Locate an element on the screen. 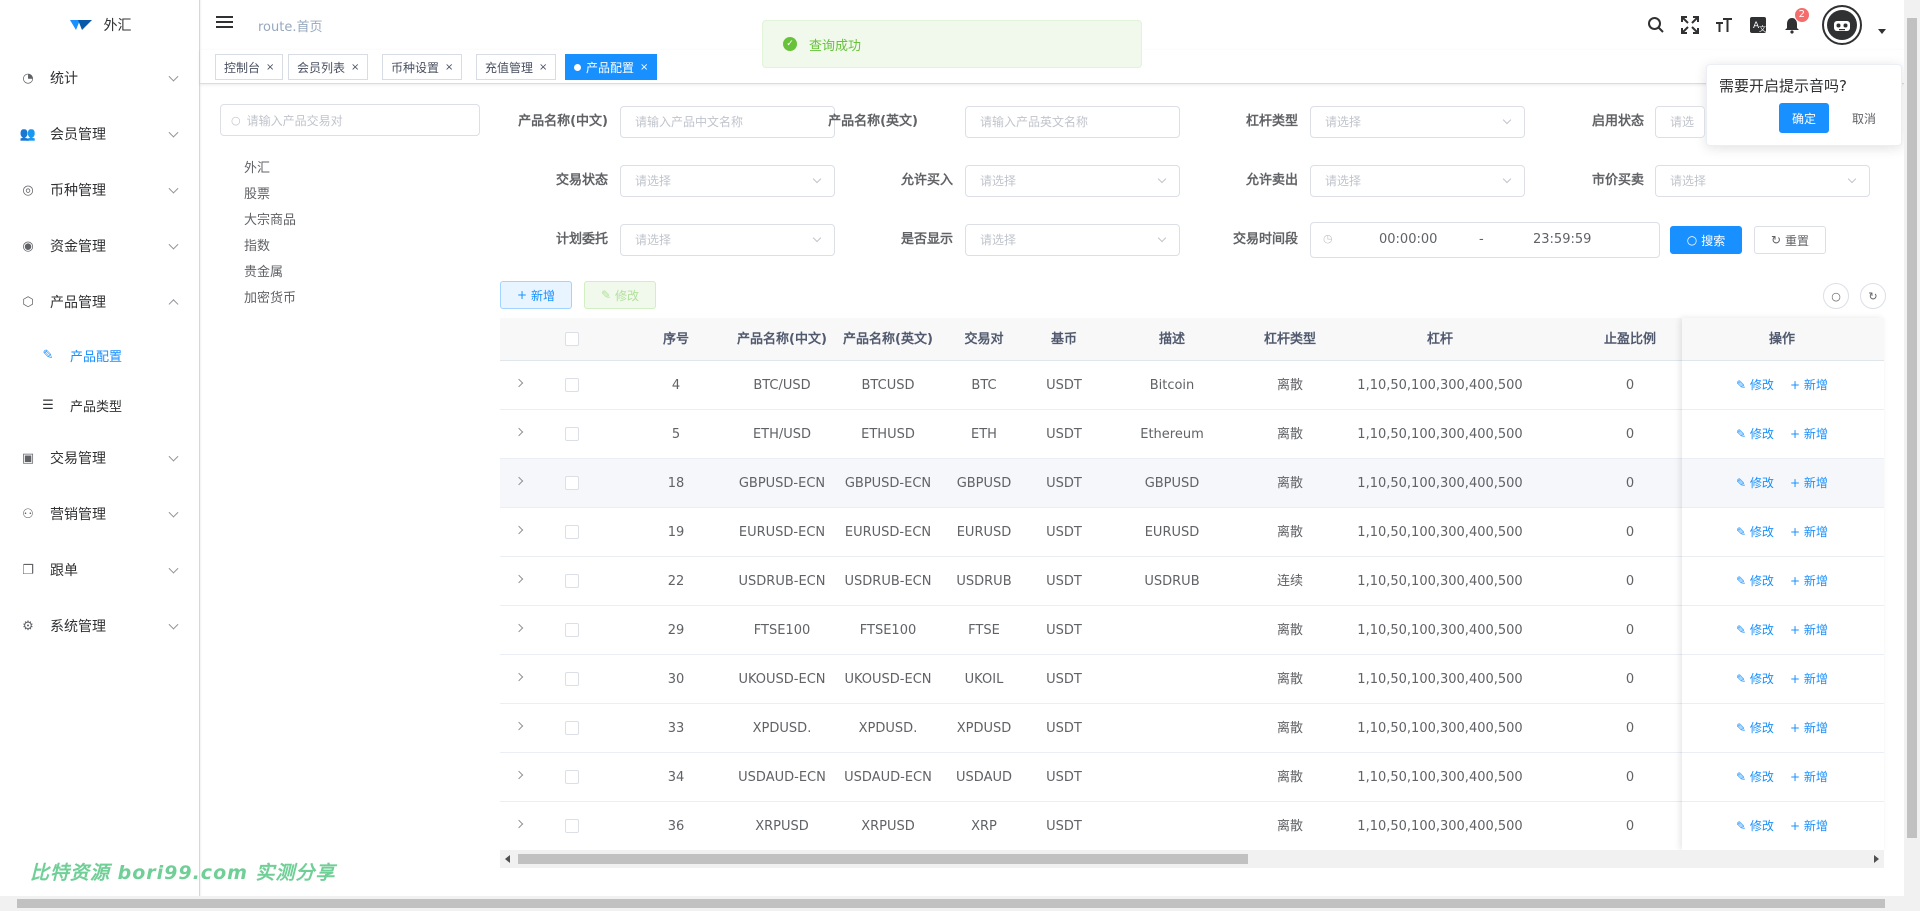  bell-icon: 2 is located at coordinates (1796, 21).